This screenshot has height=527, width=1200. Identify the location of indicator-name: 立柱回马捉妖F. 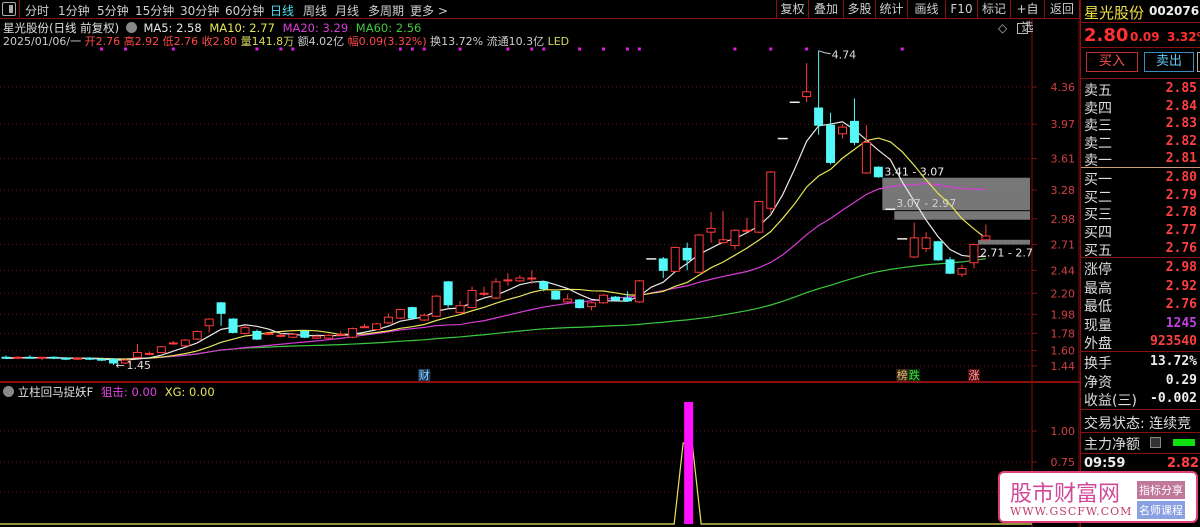
(56, 392).